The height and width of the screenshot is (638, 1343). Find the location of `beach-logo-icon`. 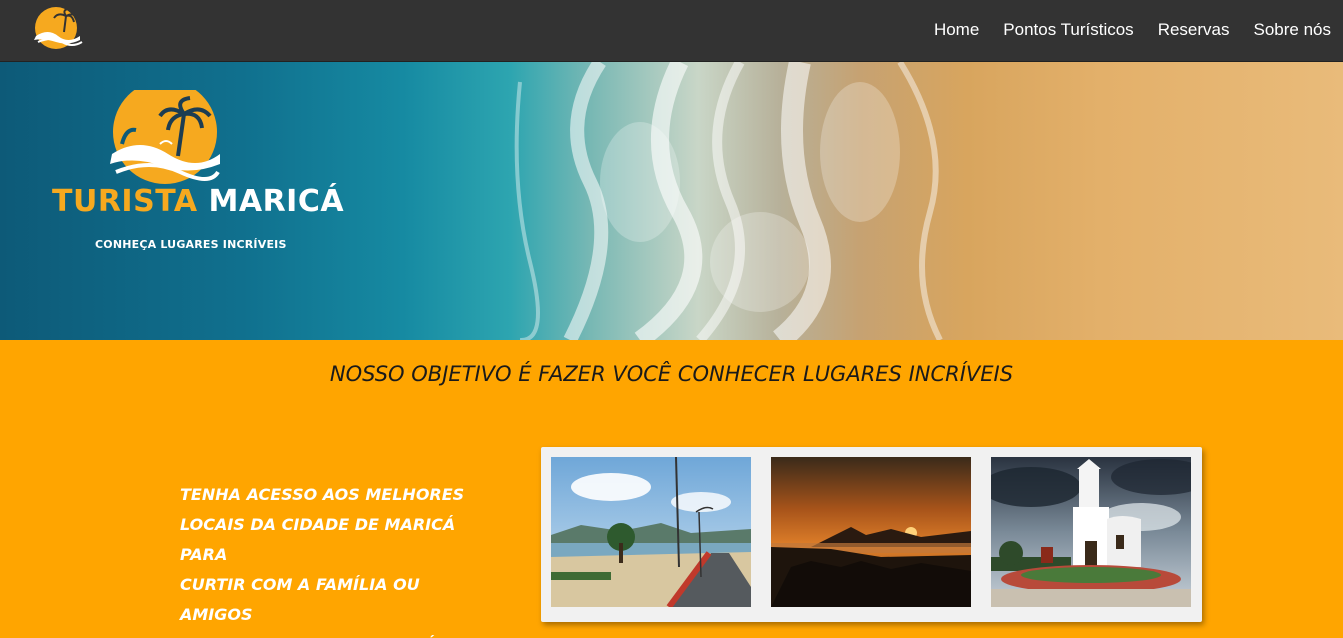

beach-logo-icon is located at coordinates (57, 29).